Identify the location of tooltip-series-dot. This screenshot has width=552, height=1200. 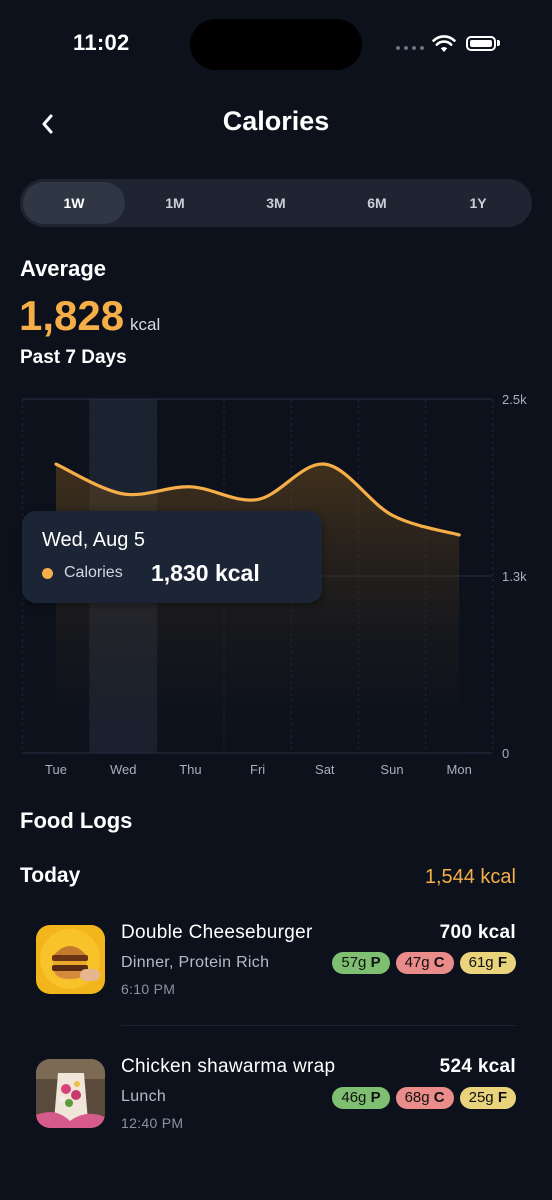
(47, 573).